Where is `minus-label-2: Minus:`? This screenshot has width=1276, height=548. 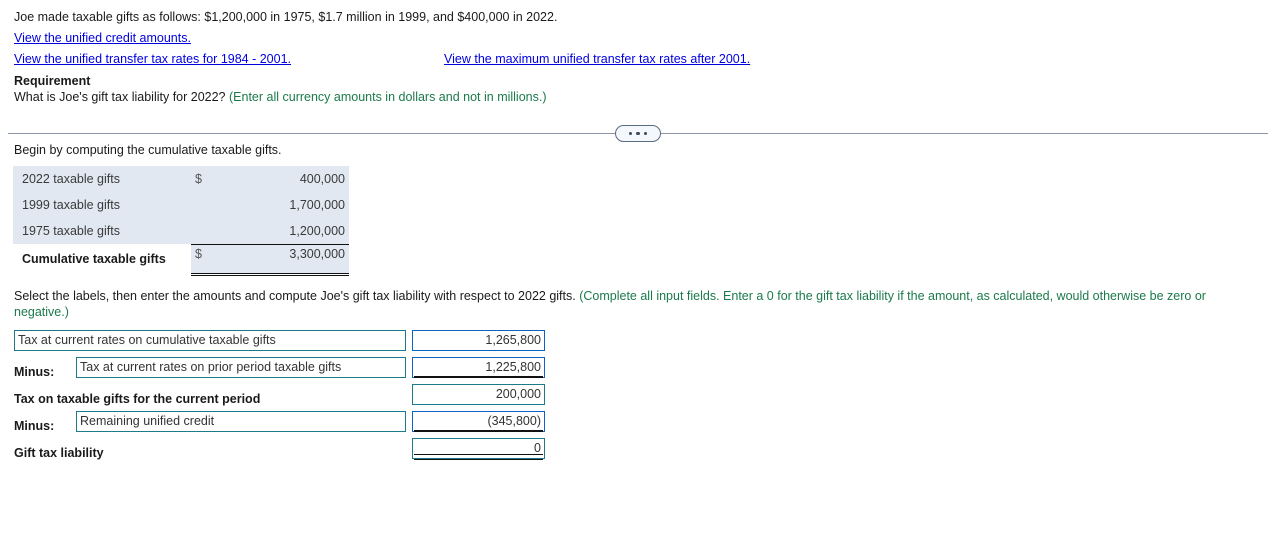 minus-label-2: Minus: is located at coordinates (34, 425).